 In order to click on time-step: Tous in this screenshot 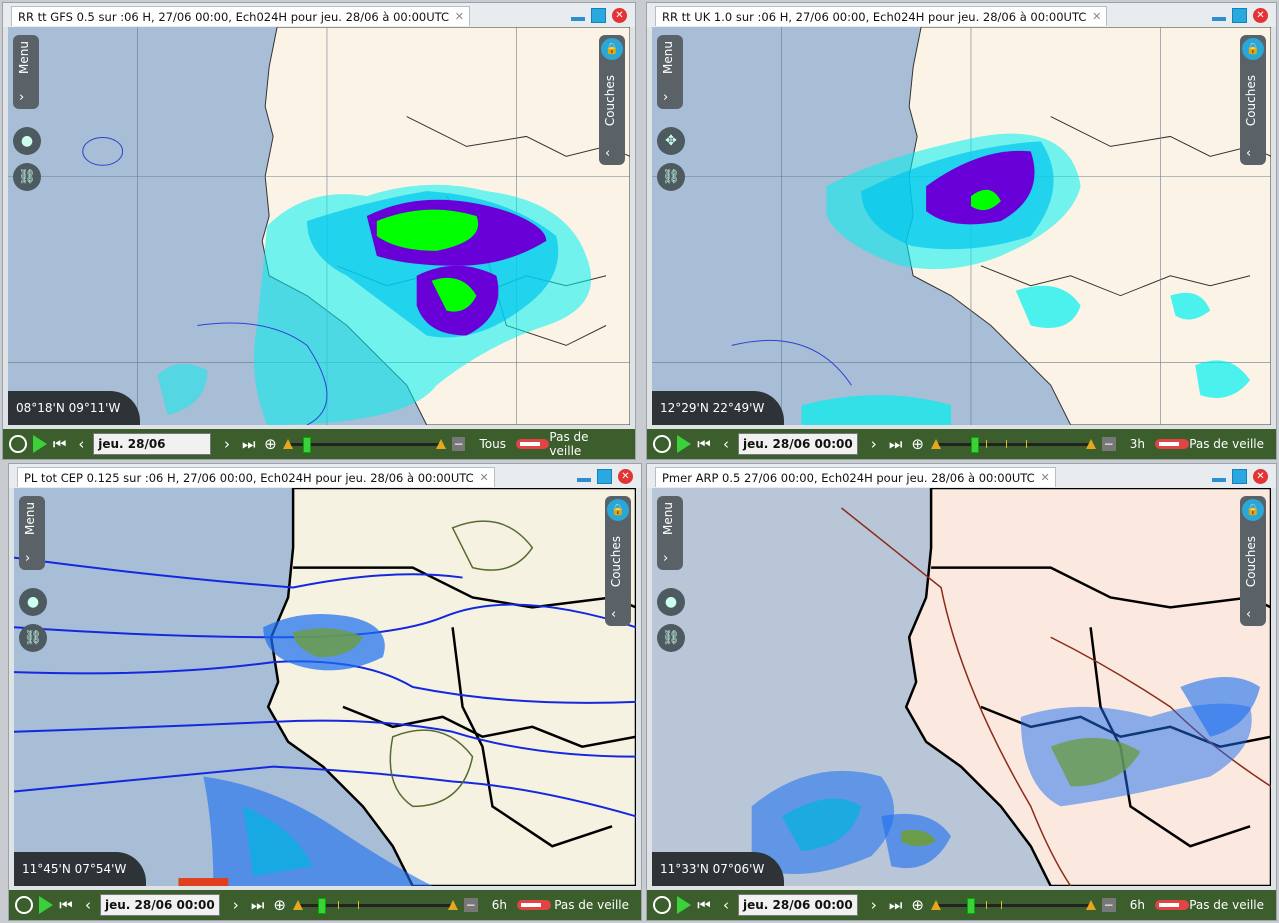, I will do `click(492, 444)`.